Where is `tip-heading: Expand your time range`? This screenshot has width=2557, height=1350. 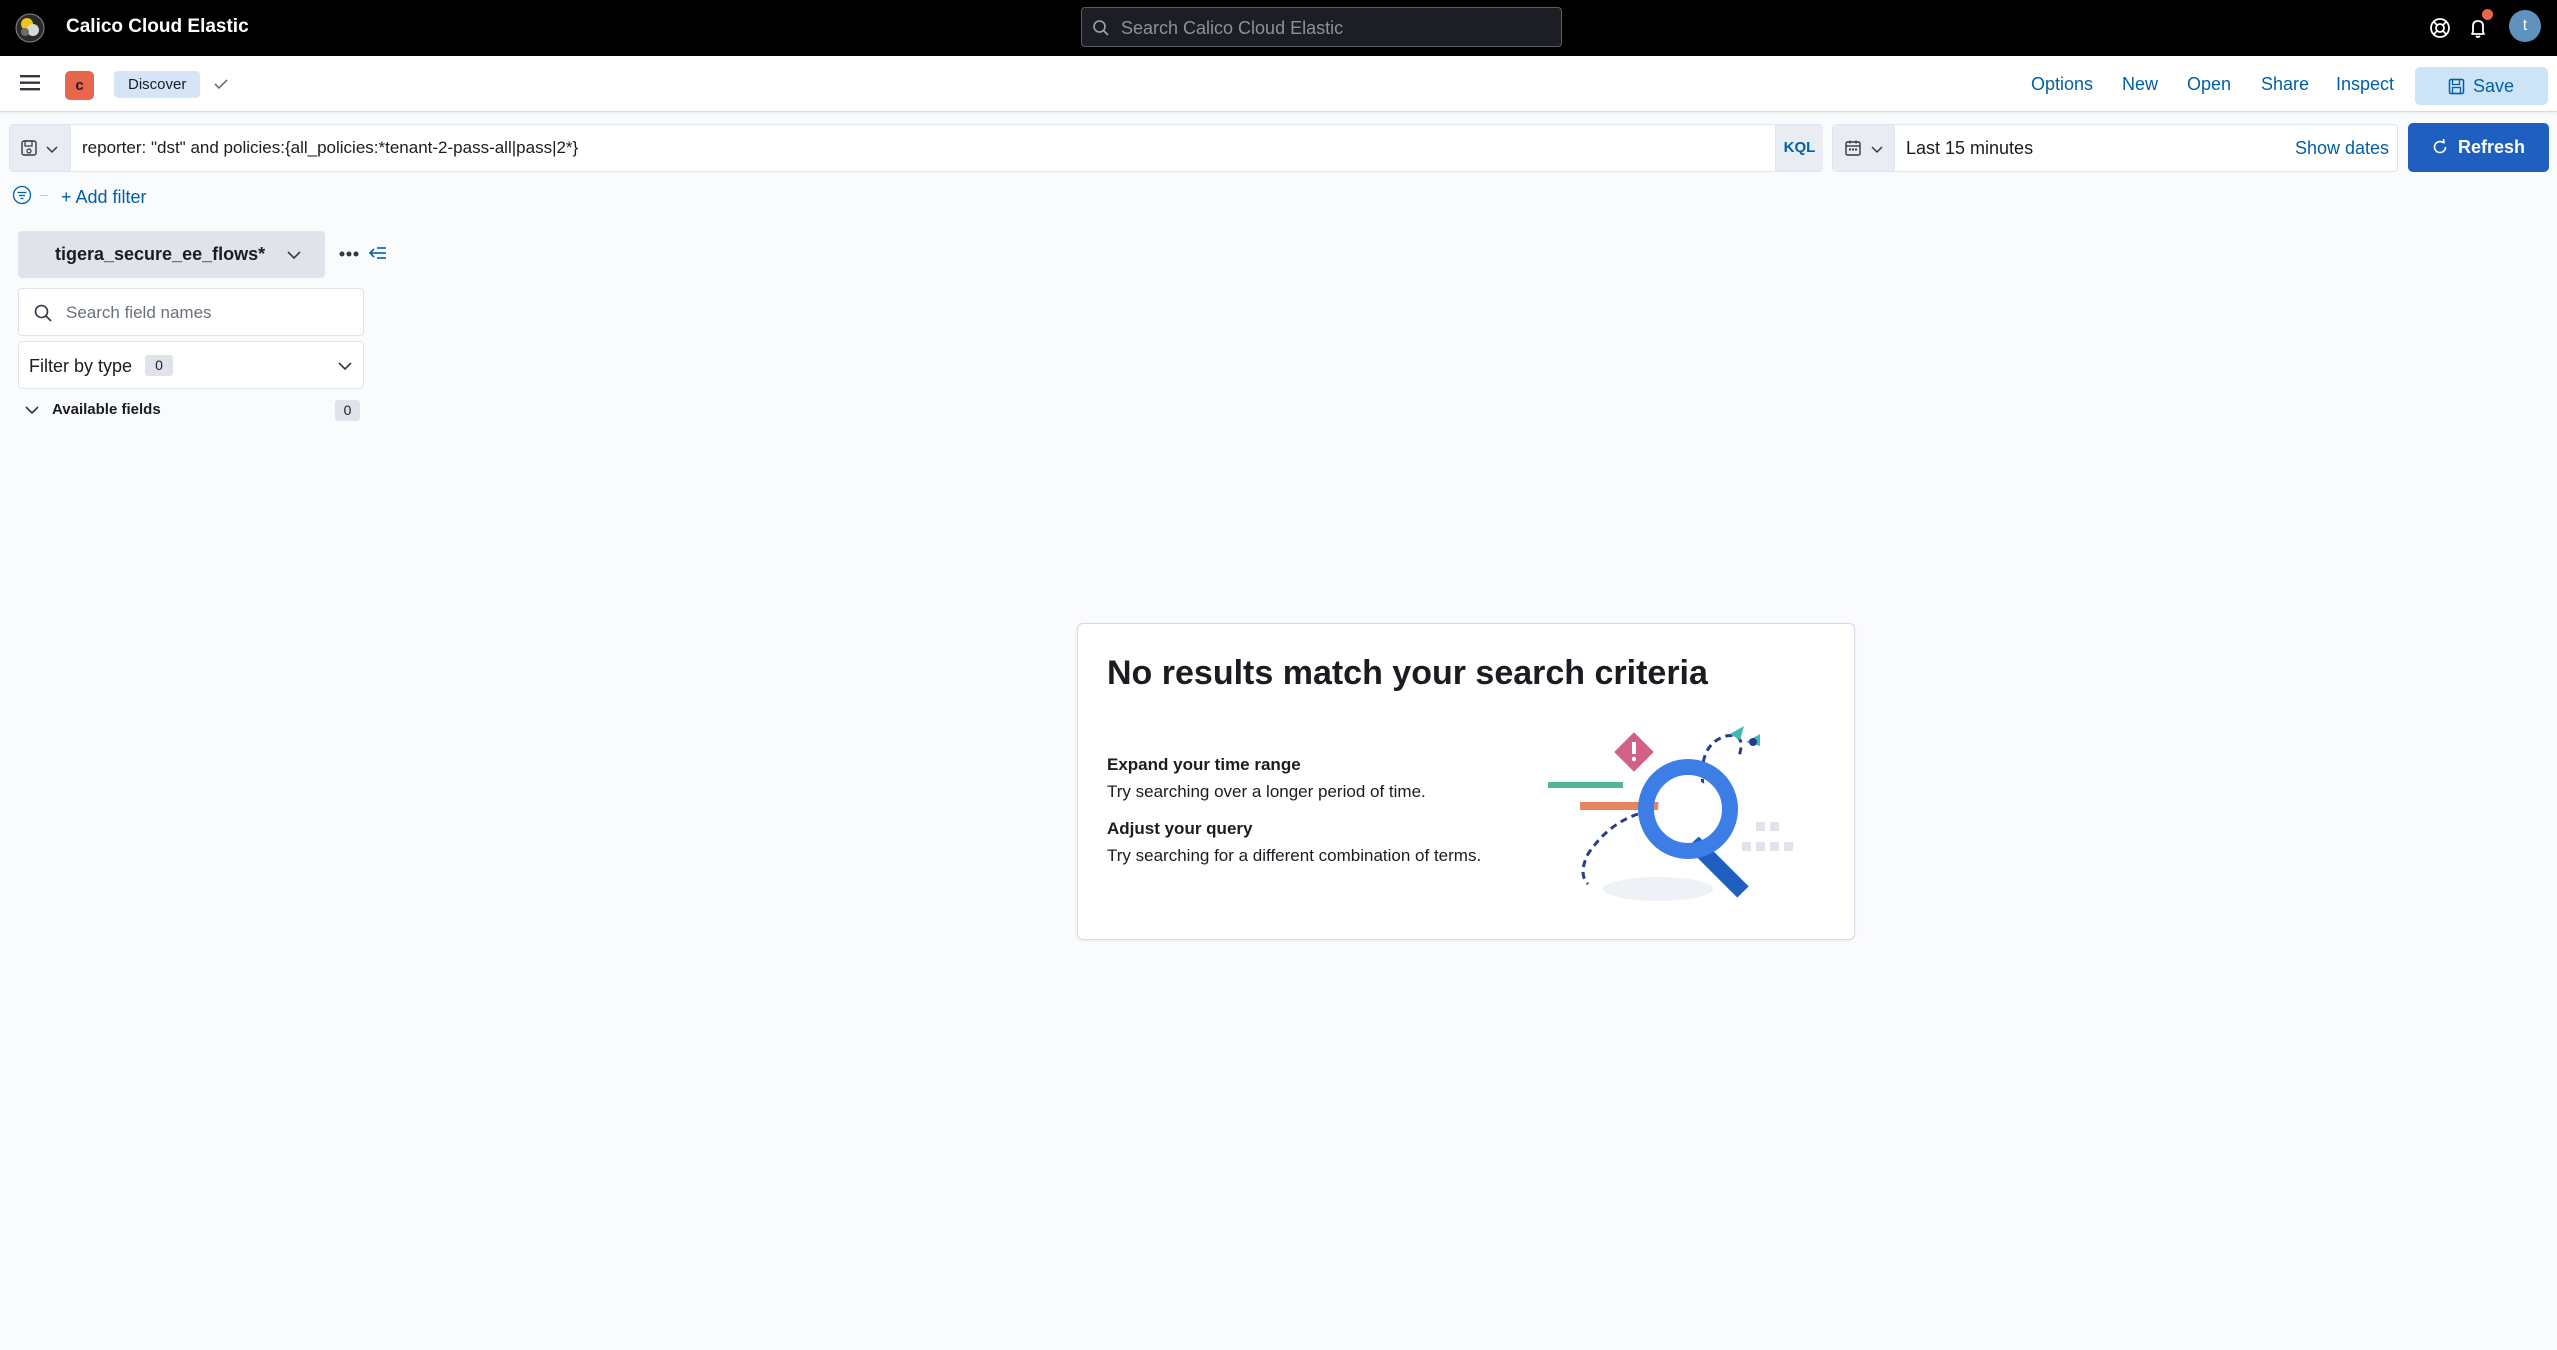
tip-heading: Expand your time range is located at coordinates (1204, 764).